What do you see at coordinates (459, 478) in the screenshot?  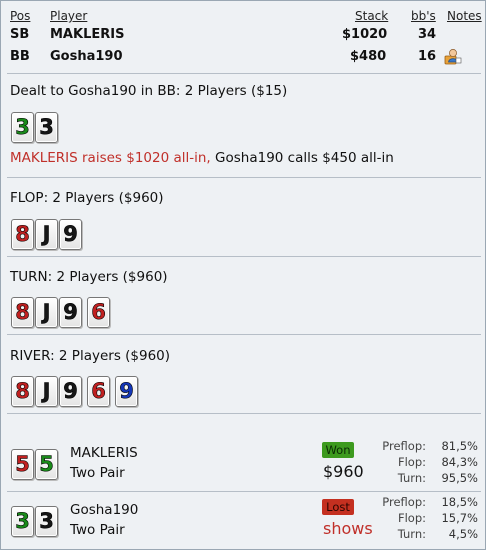 I see `stat-value: 95,5%` at bounding box center [459, 478].